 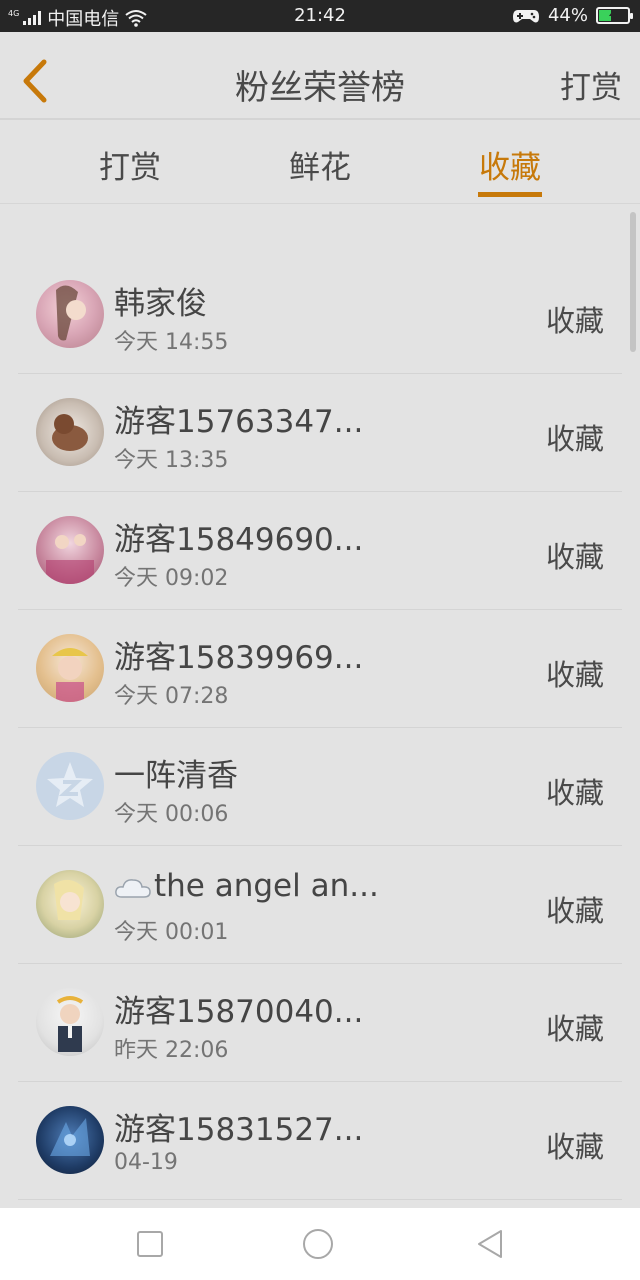 I want to click on status-right: 44%, so click(x=572, y=15).